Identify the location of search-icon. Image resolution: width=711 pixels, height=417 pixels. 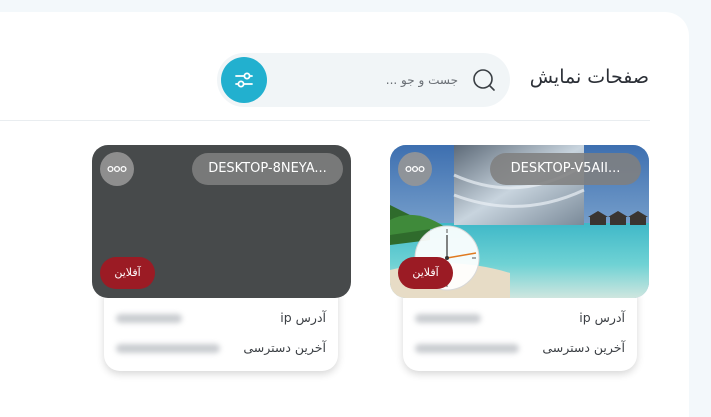
(484, 80).